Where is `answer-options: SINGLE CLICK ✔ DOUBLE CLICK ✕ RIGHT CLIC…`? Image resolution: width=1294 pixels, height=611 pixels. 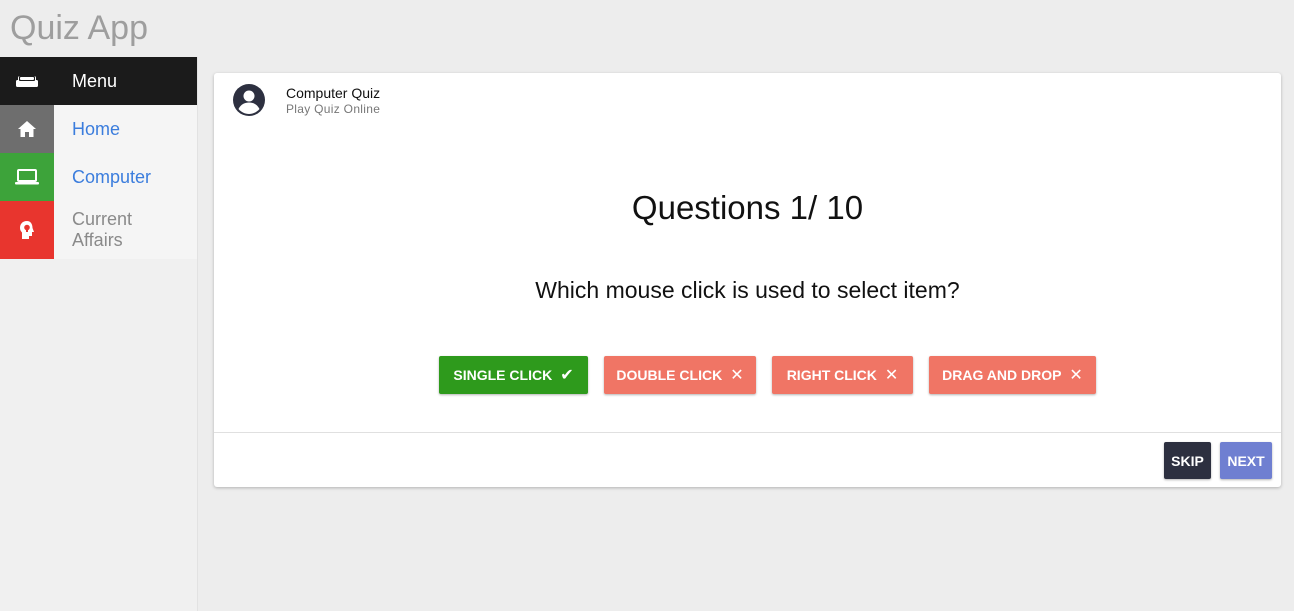 answer-options: SINGLE CLICK ✔ DOUBLE CLICK ✕ RIGHT CLIC… is located at coordinates (775, 375).